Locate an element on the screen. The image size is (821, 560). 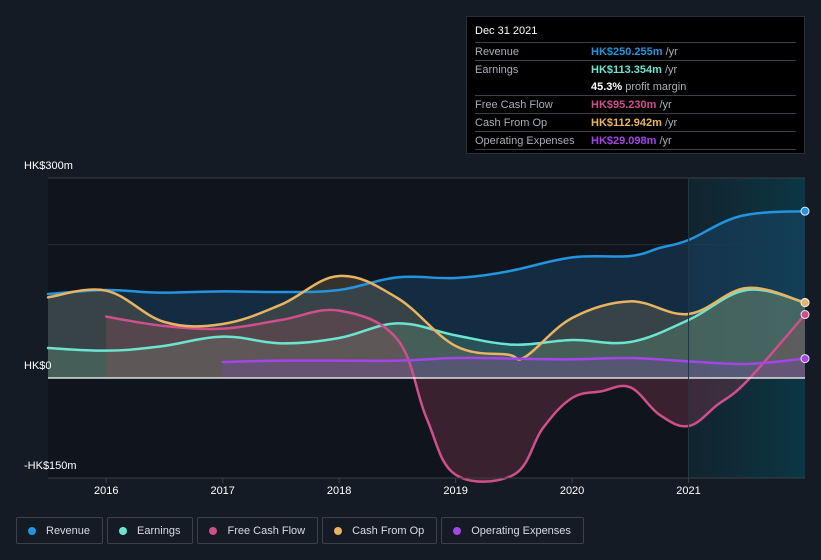
tooltip-row-value: HK$250.255m is located at coordinates (627, 51).